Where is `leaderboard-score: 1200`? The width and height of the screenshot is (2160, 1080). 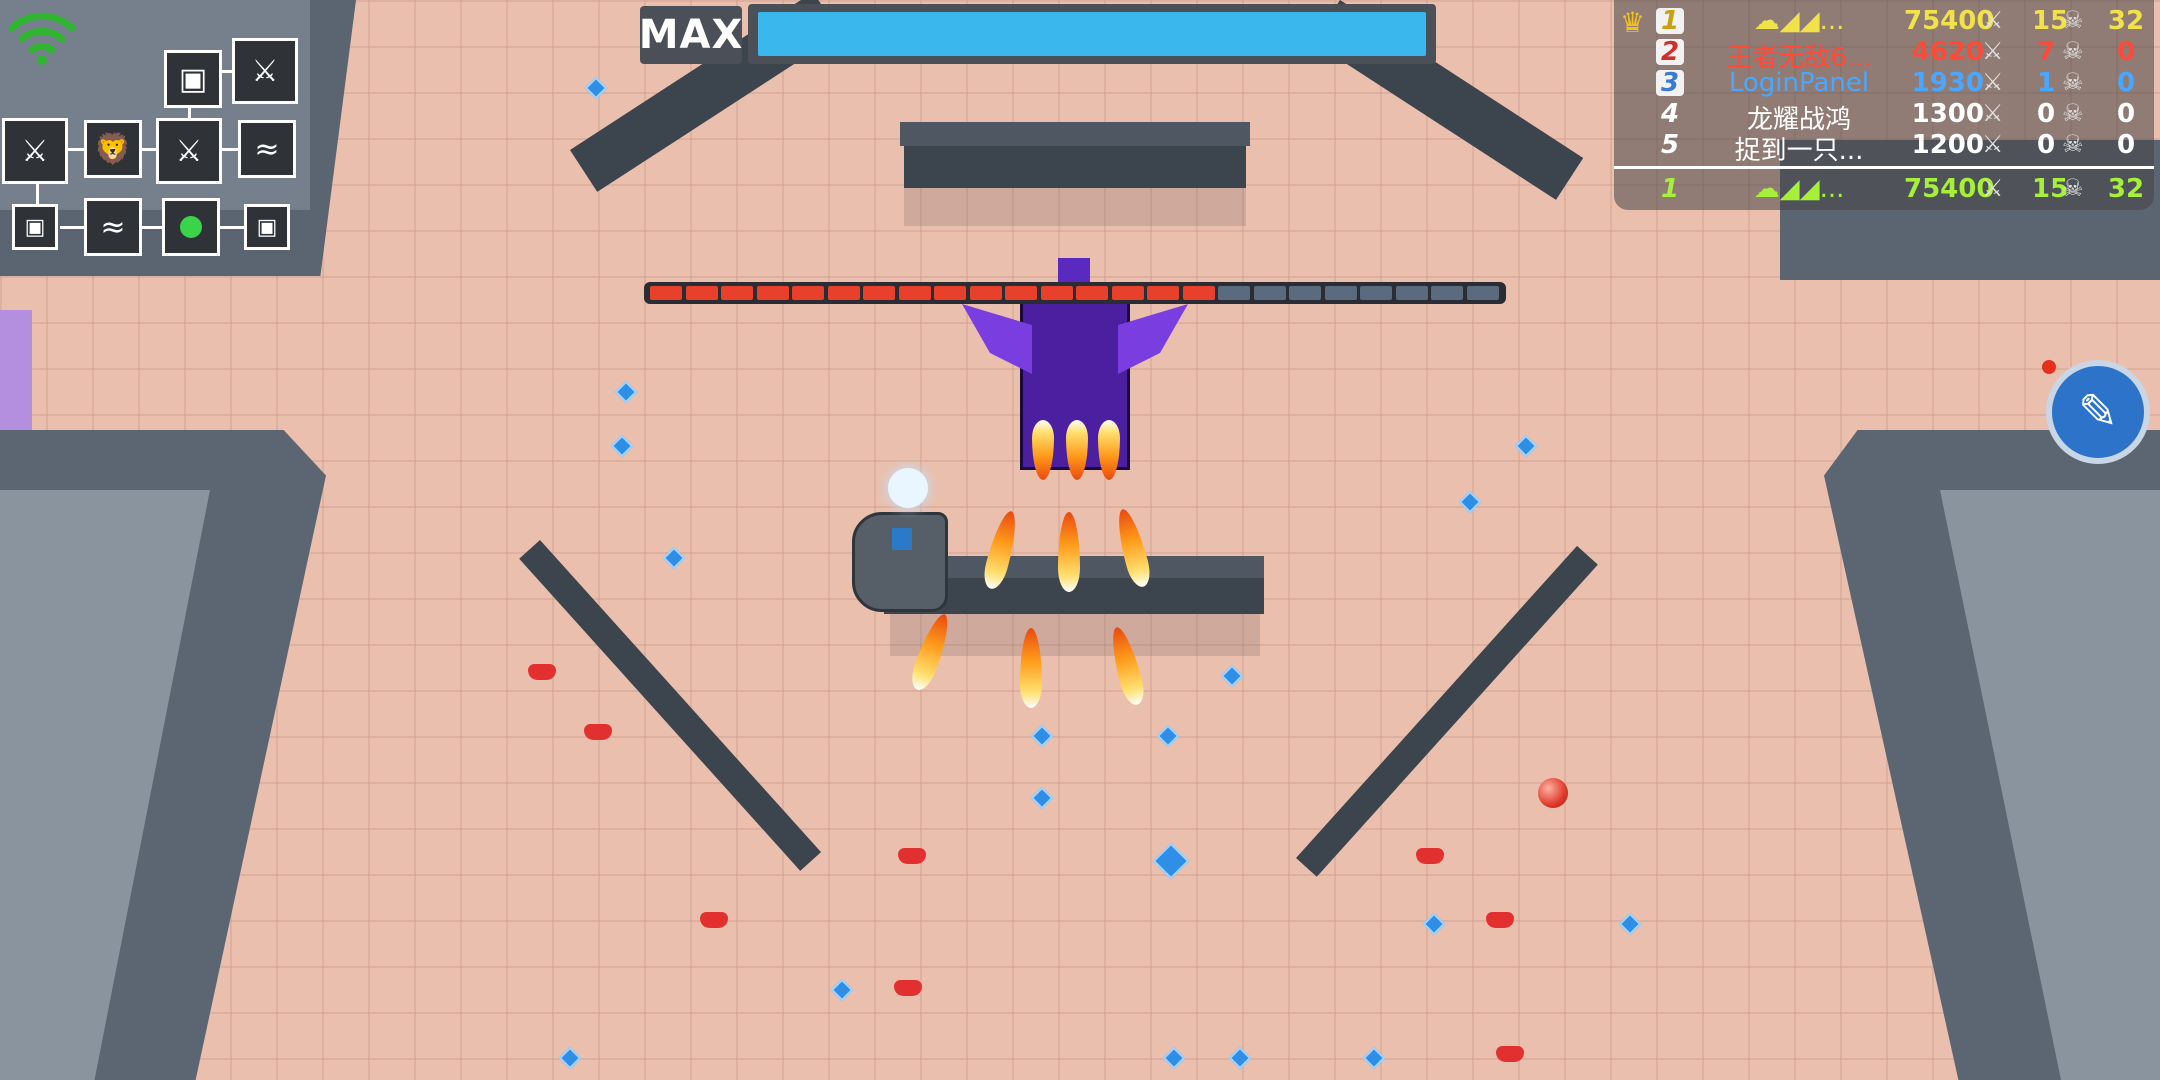 leaderboard-score: 1200 is located at coordinates (1947, 145).